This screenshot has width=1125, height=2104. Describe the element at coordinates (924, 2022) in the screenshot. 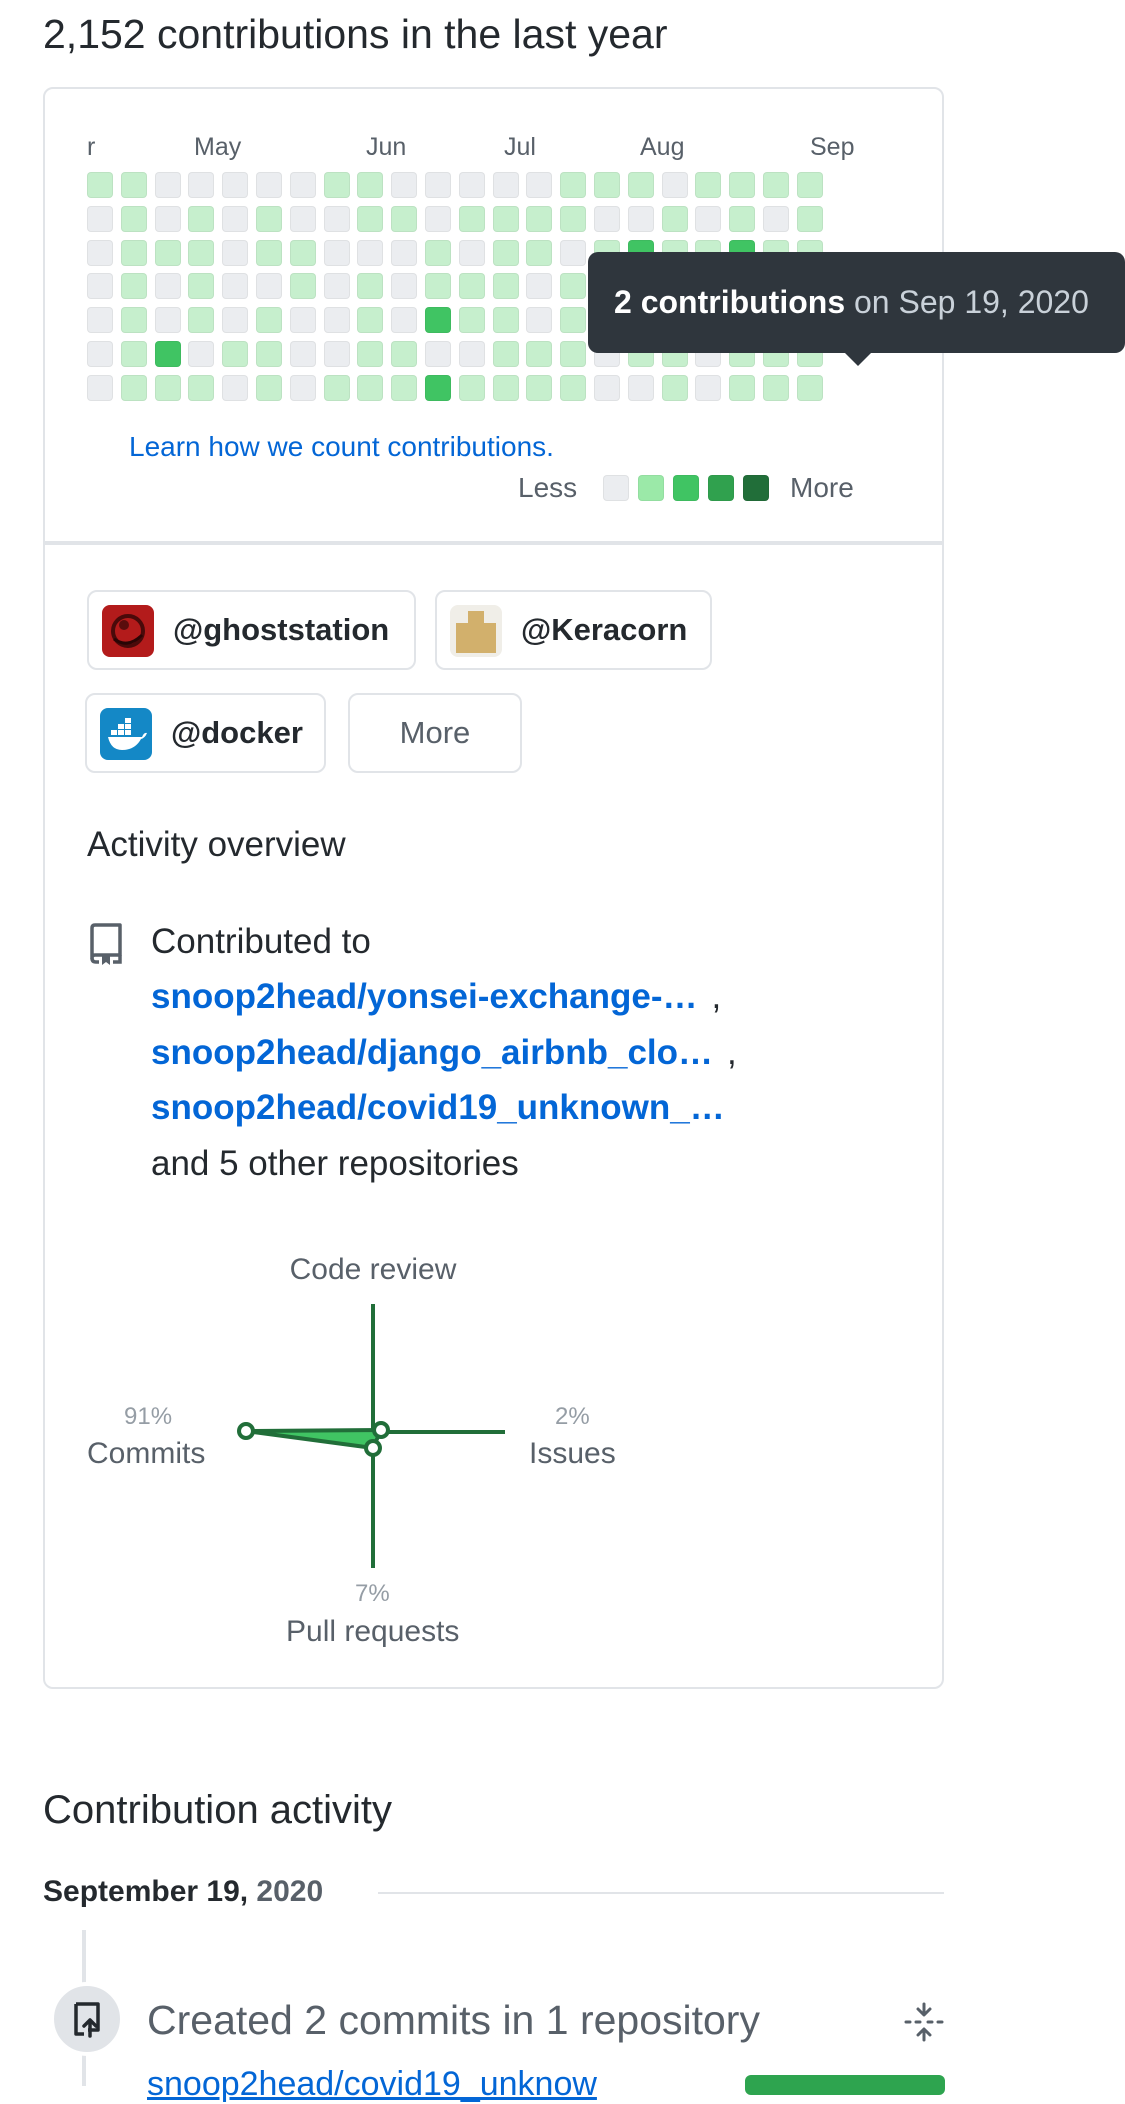

I see `collapse-icon` at that location.